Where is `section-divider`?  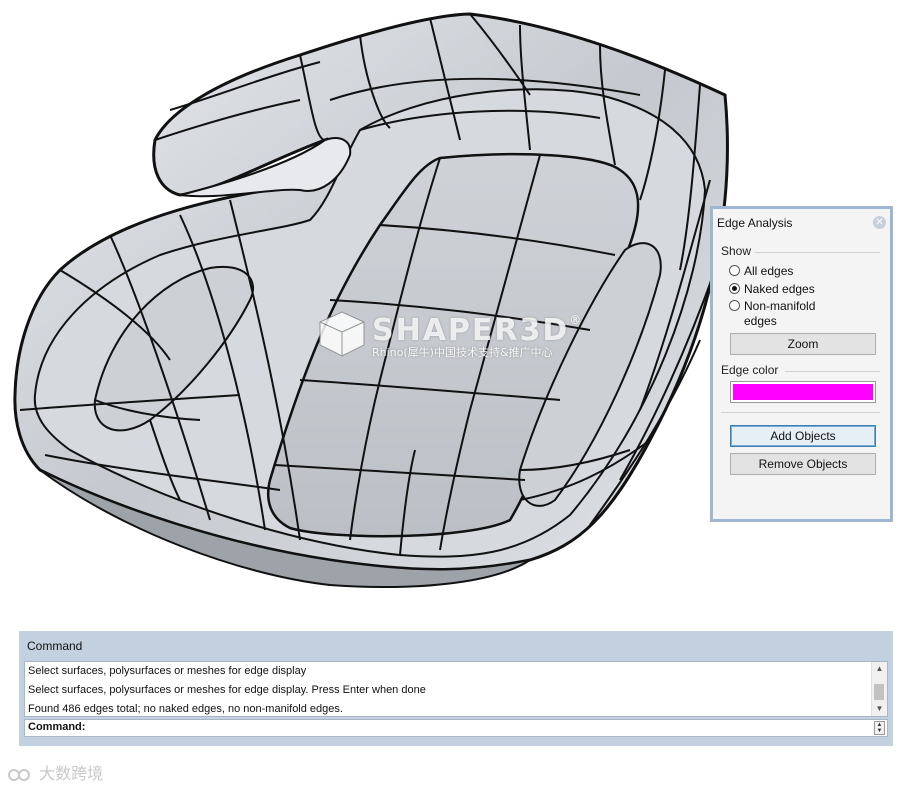
section-divider is located at coordinates (800, 412).